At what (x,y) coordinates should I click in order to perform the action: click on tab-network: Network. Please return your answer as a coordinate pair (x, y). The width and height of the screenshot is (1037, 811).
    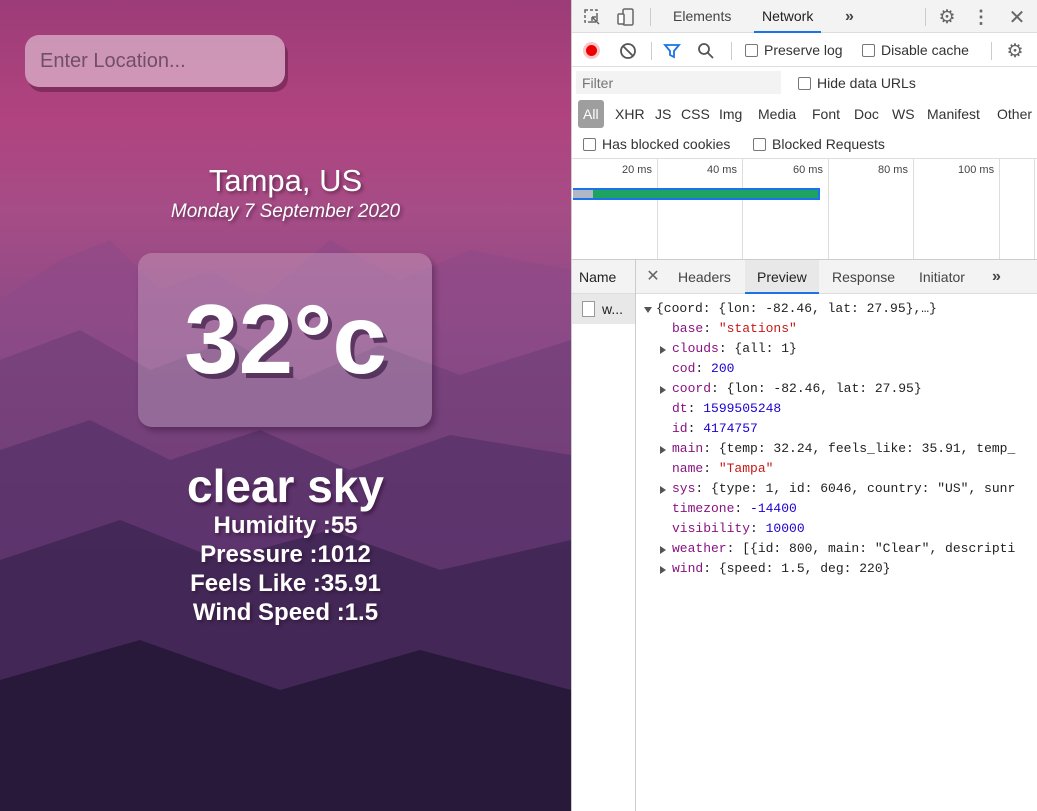
    Looking at the image, I should click on (788, 16).